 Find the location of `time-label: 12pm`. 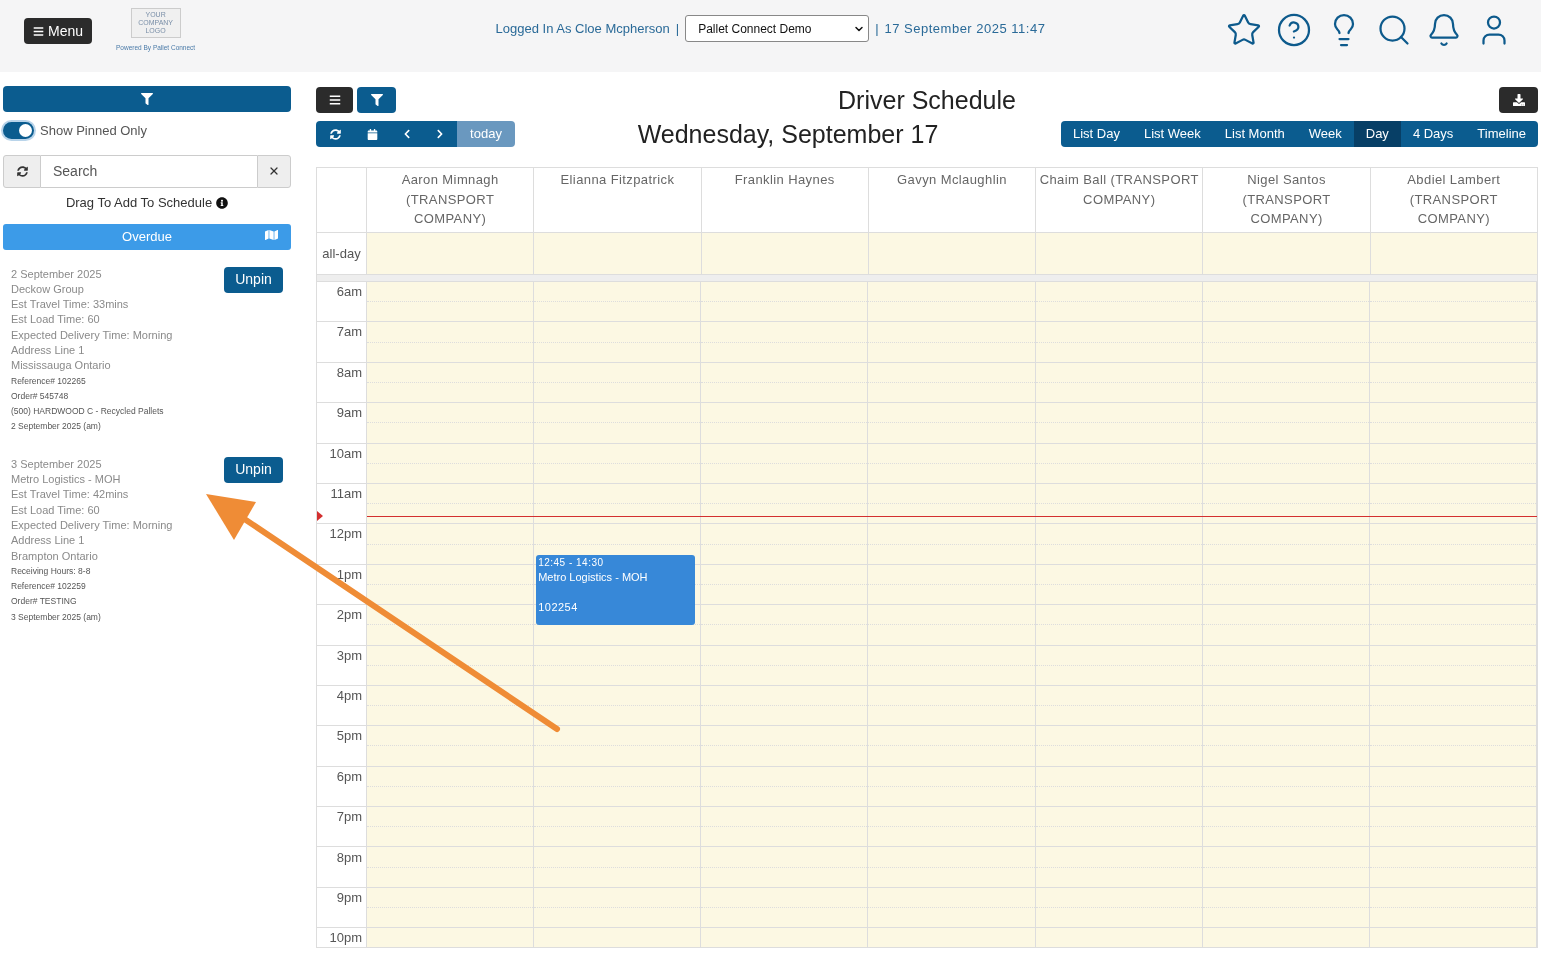

time-label: 12pm is located at coordinates (345, 534).